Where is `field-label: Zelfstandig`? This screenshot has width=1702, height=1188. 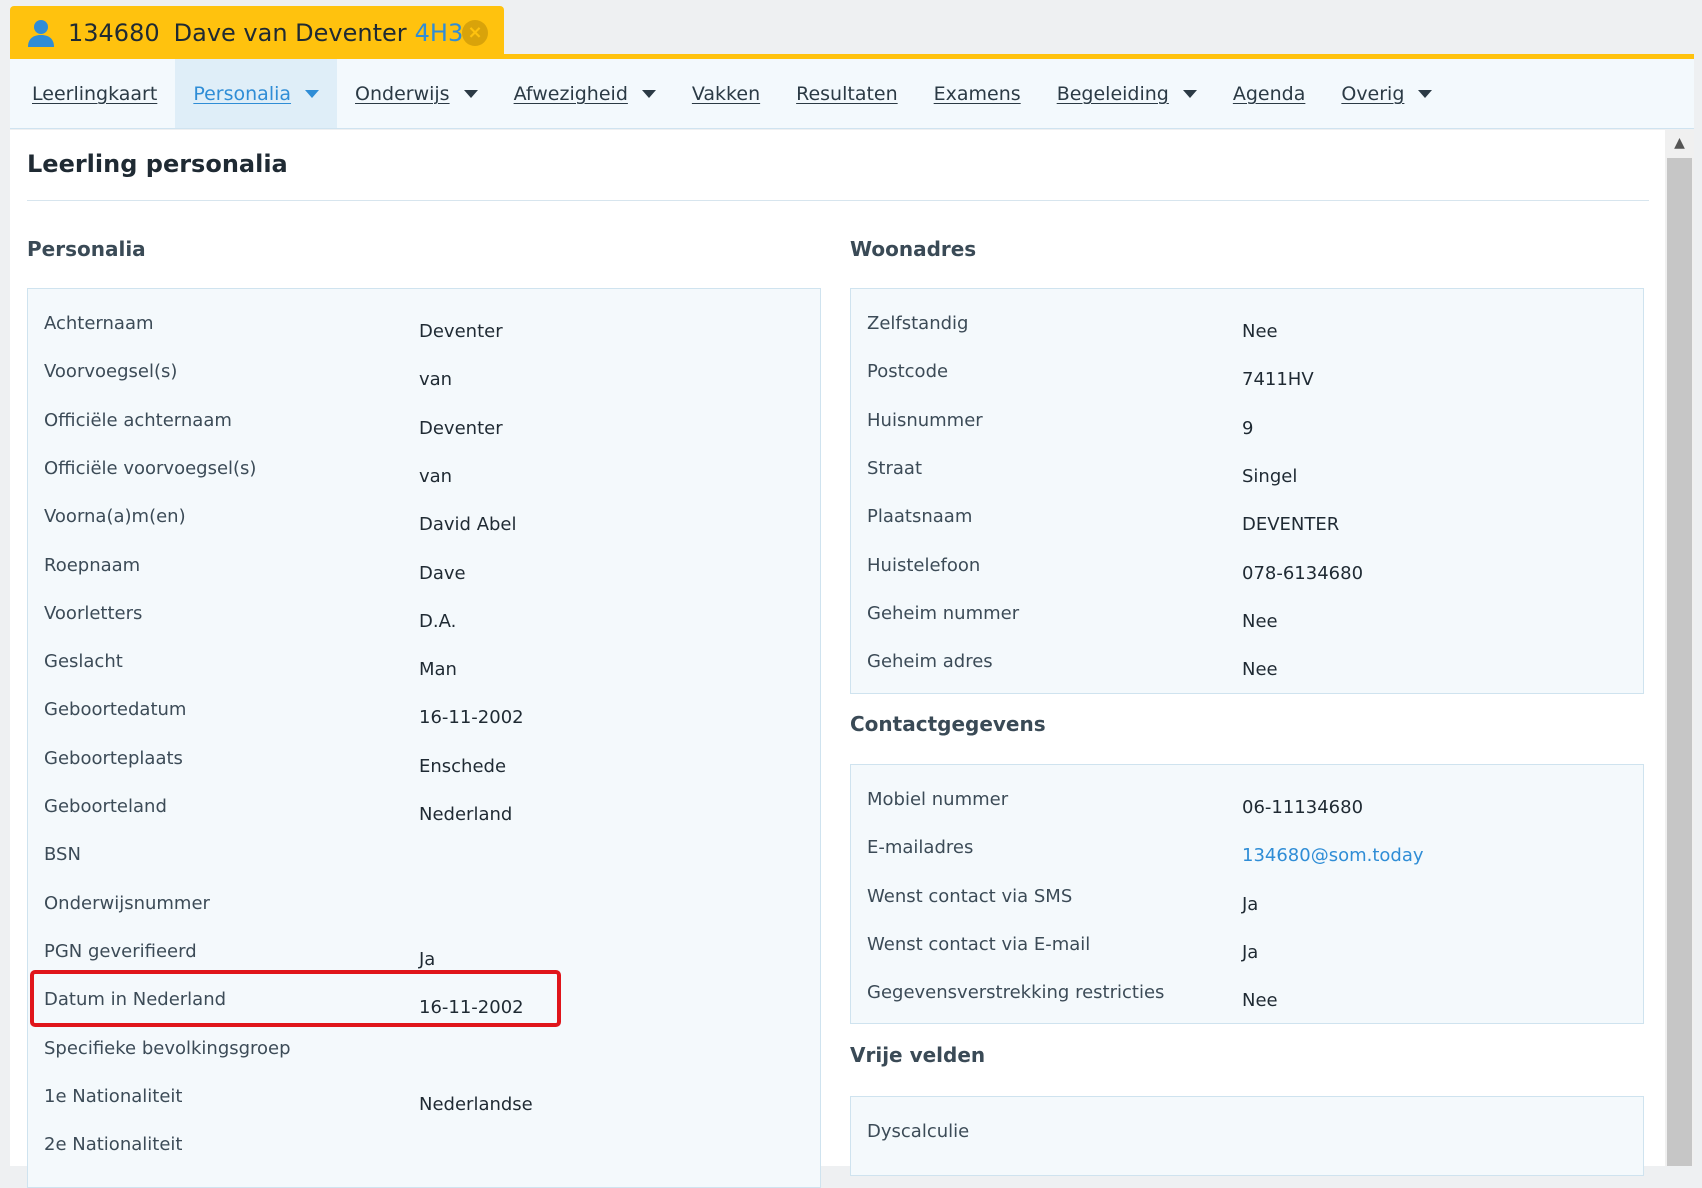 field-label: Zelfstandig is located at coordinates (918, 323).